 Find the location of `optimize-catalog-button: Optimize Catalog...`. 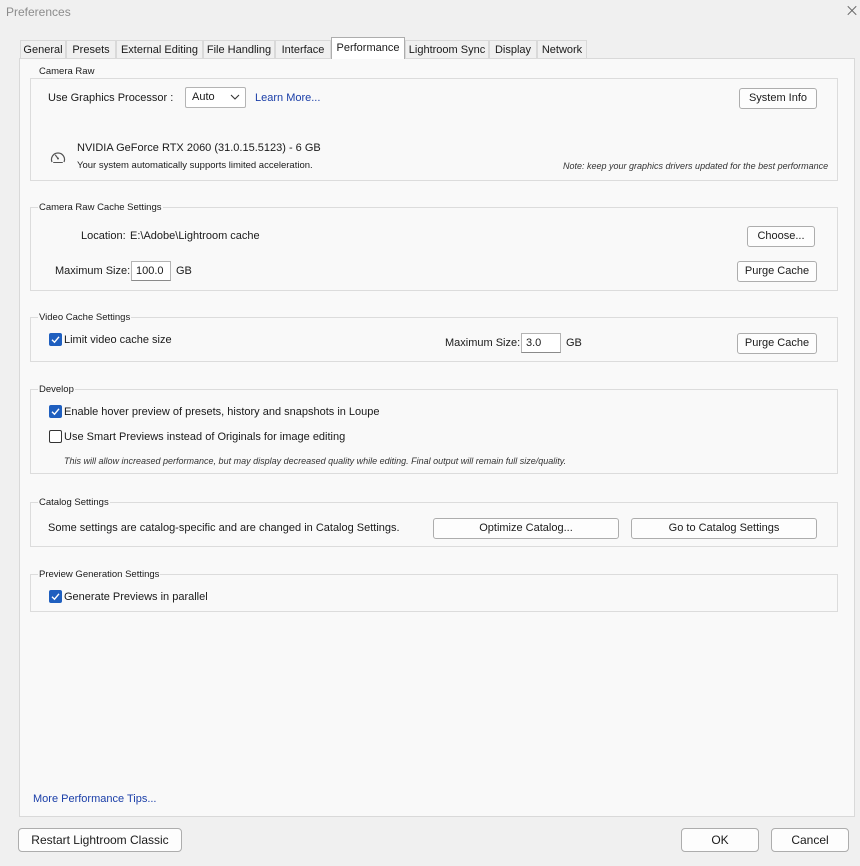

optimize-catalog-button: Optimize Catalog... is located at coordinates (526, 528).